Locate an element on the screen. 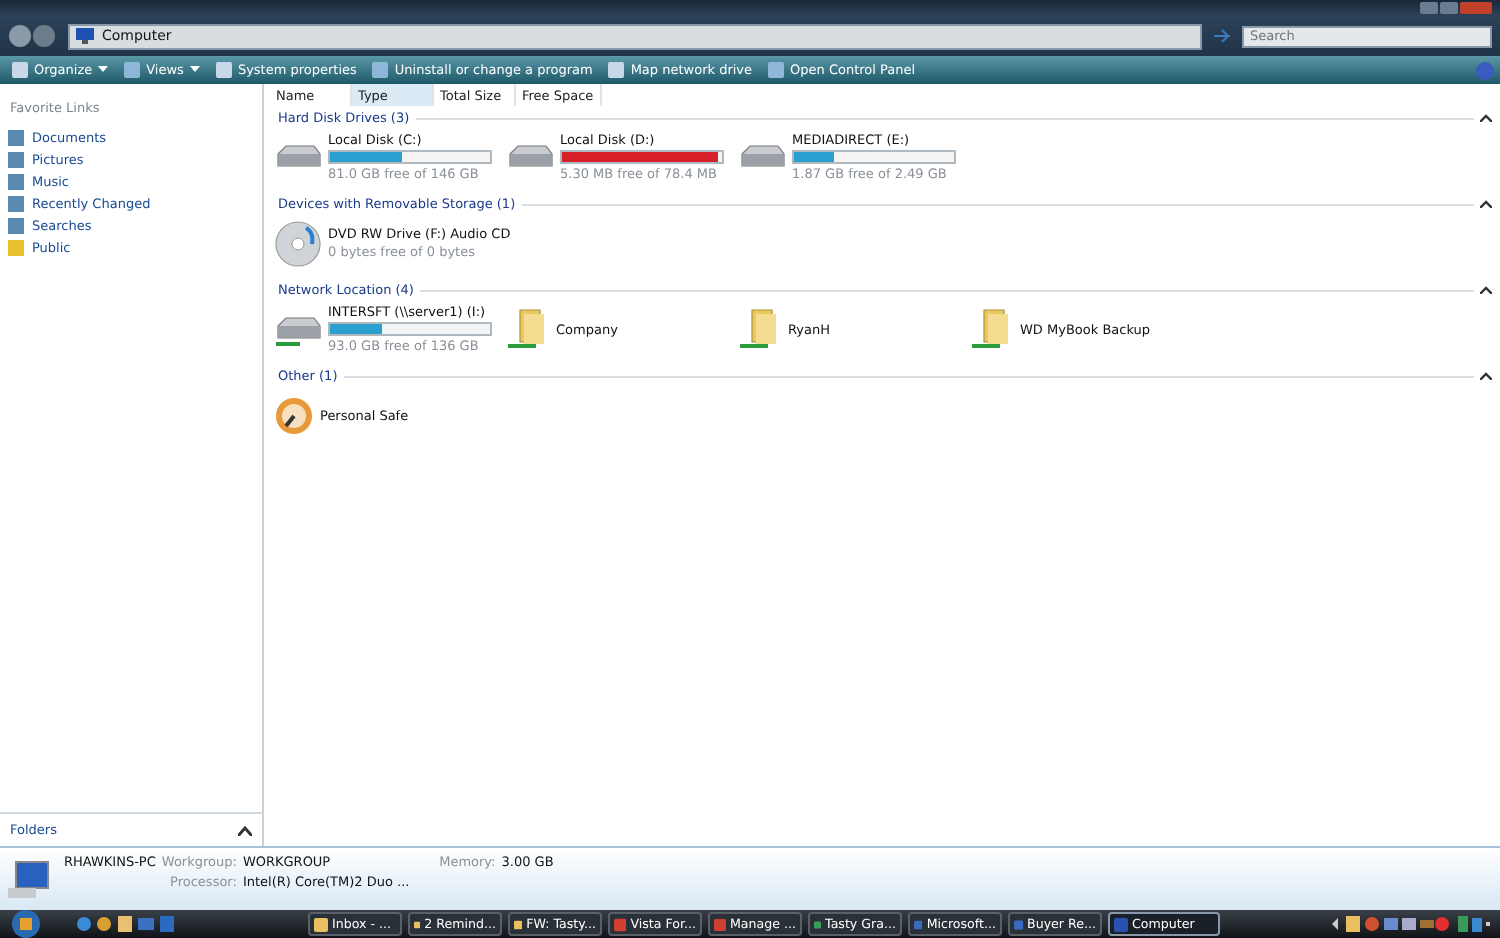 The image size is (1500, 938). quick-launch-icon is located at coordinates (126, 924).